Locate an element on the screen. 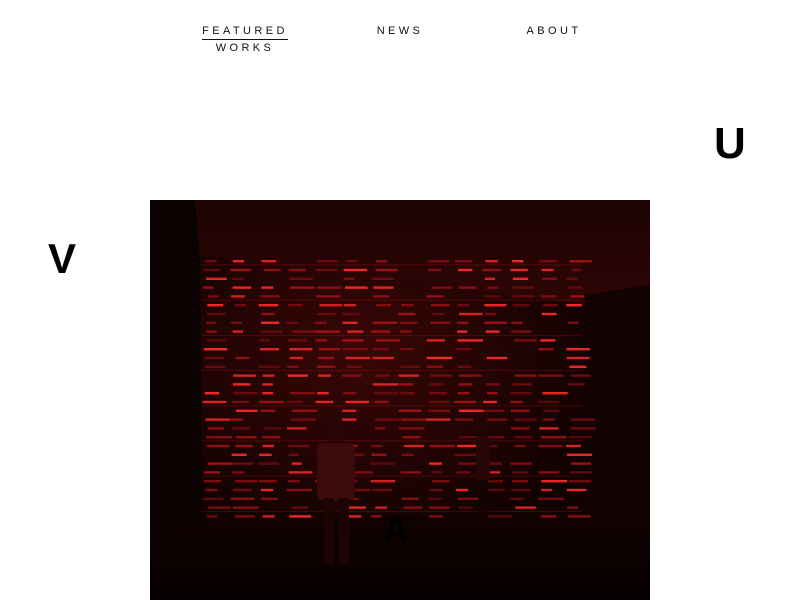 The width and height of the screenshot is (800, 600). floating-letter-v: V is located at coordinates (62, 258).